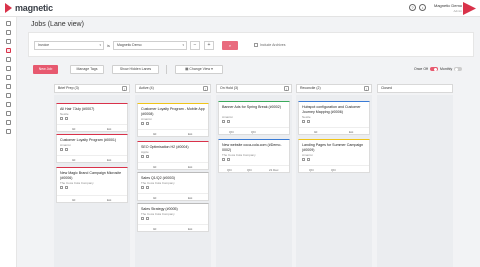 This screenshot has width=480, height=267. Describe the element at coordinates (458, 69) in the screenshot. I see `monthly-switch` at that location.